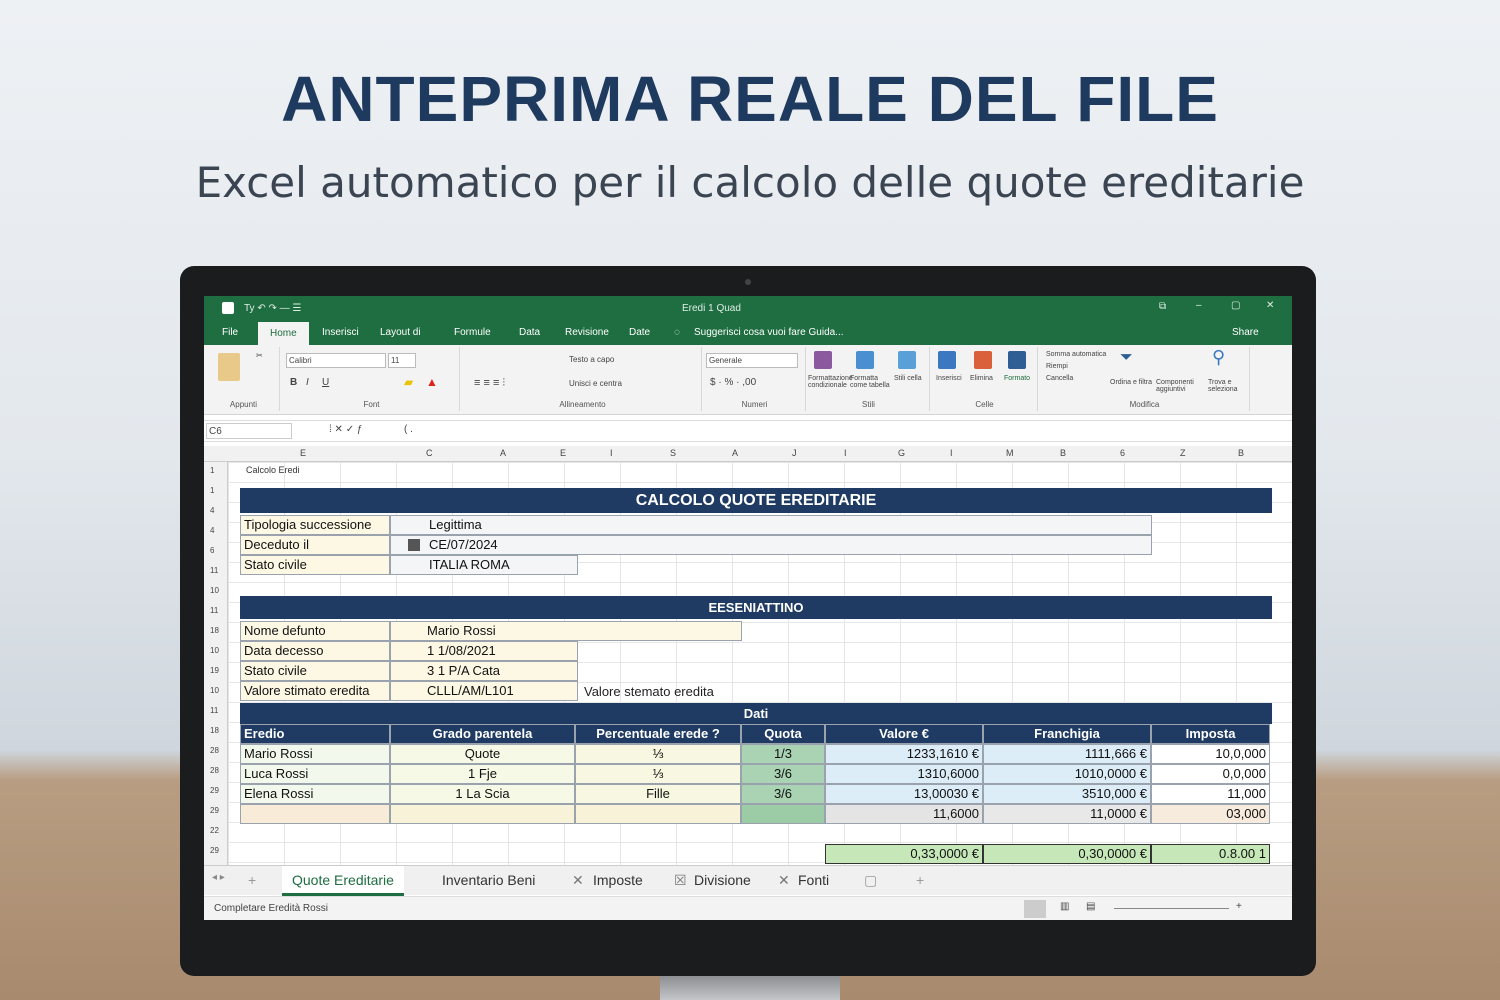 The width and height of the screenshot is (1500, 1000). Describe the element at coordinates (272, 308) in the screenshot. I see `quick-access-toolbar: Ty ↶ ↷ — ☰` at that location.